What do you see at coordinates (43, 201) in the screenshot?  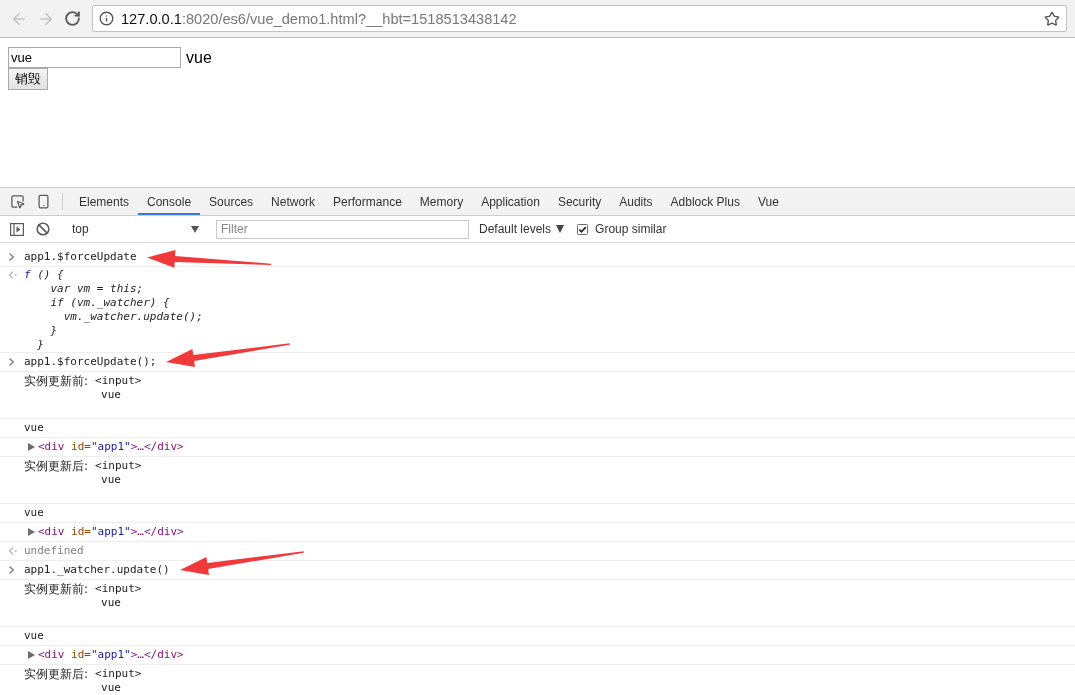 I see `device-toolbar-icon` at bounding box center [43, 201].